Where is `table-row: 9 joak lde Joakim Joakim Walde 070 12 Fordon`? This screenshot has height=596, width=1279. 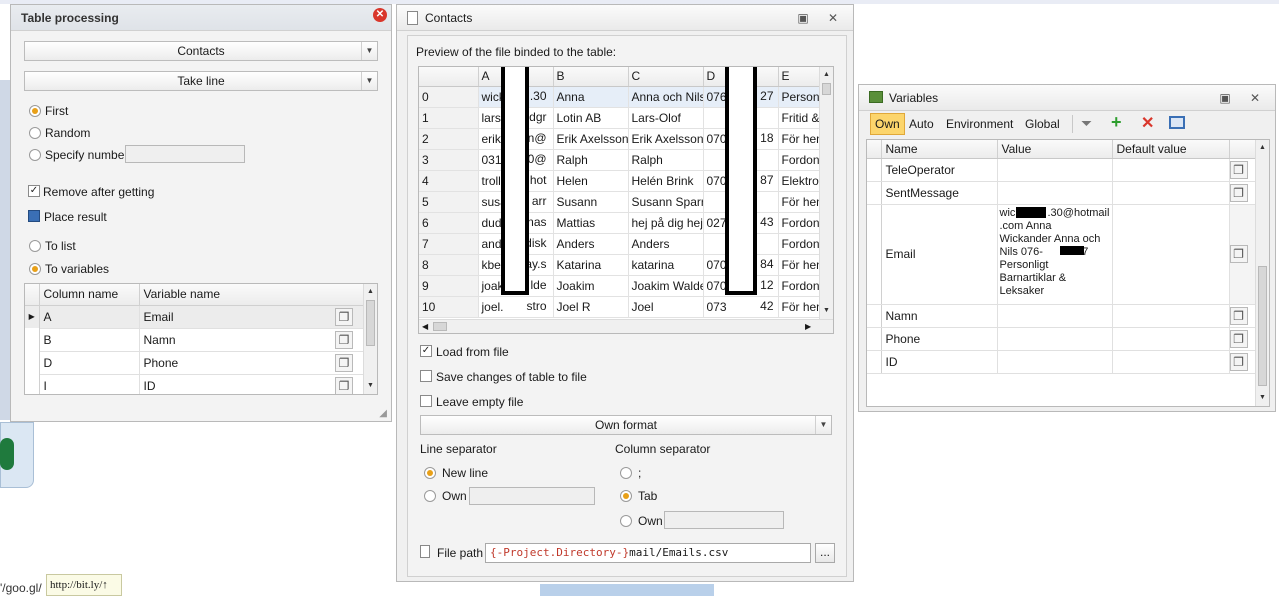
table-row: 9 joak lde Joakim Joakim Walde 070 12 Fordon is located at coordinates (619, 286).